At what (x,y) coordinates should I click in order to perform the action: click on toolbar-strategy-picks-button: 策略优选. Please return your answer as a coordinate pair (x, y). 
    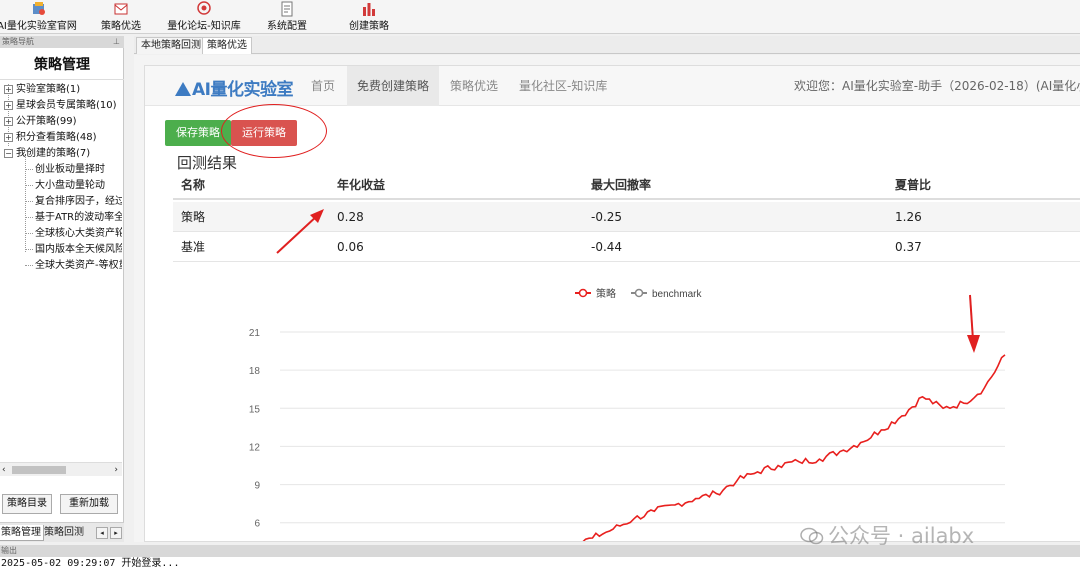
    Looking at the image, I should click on (121, 17).